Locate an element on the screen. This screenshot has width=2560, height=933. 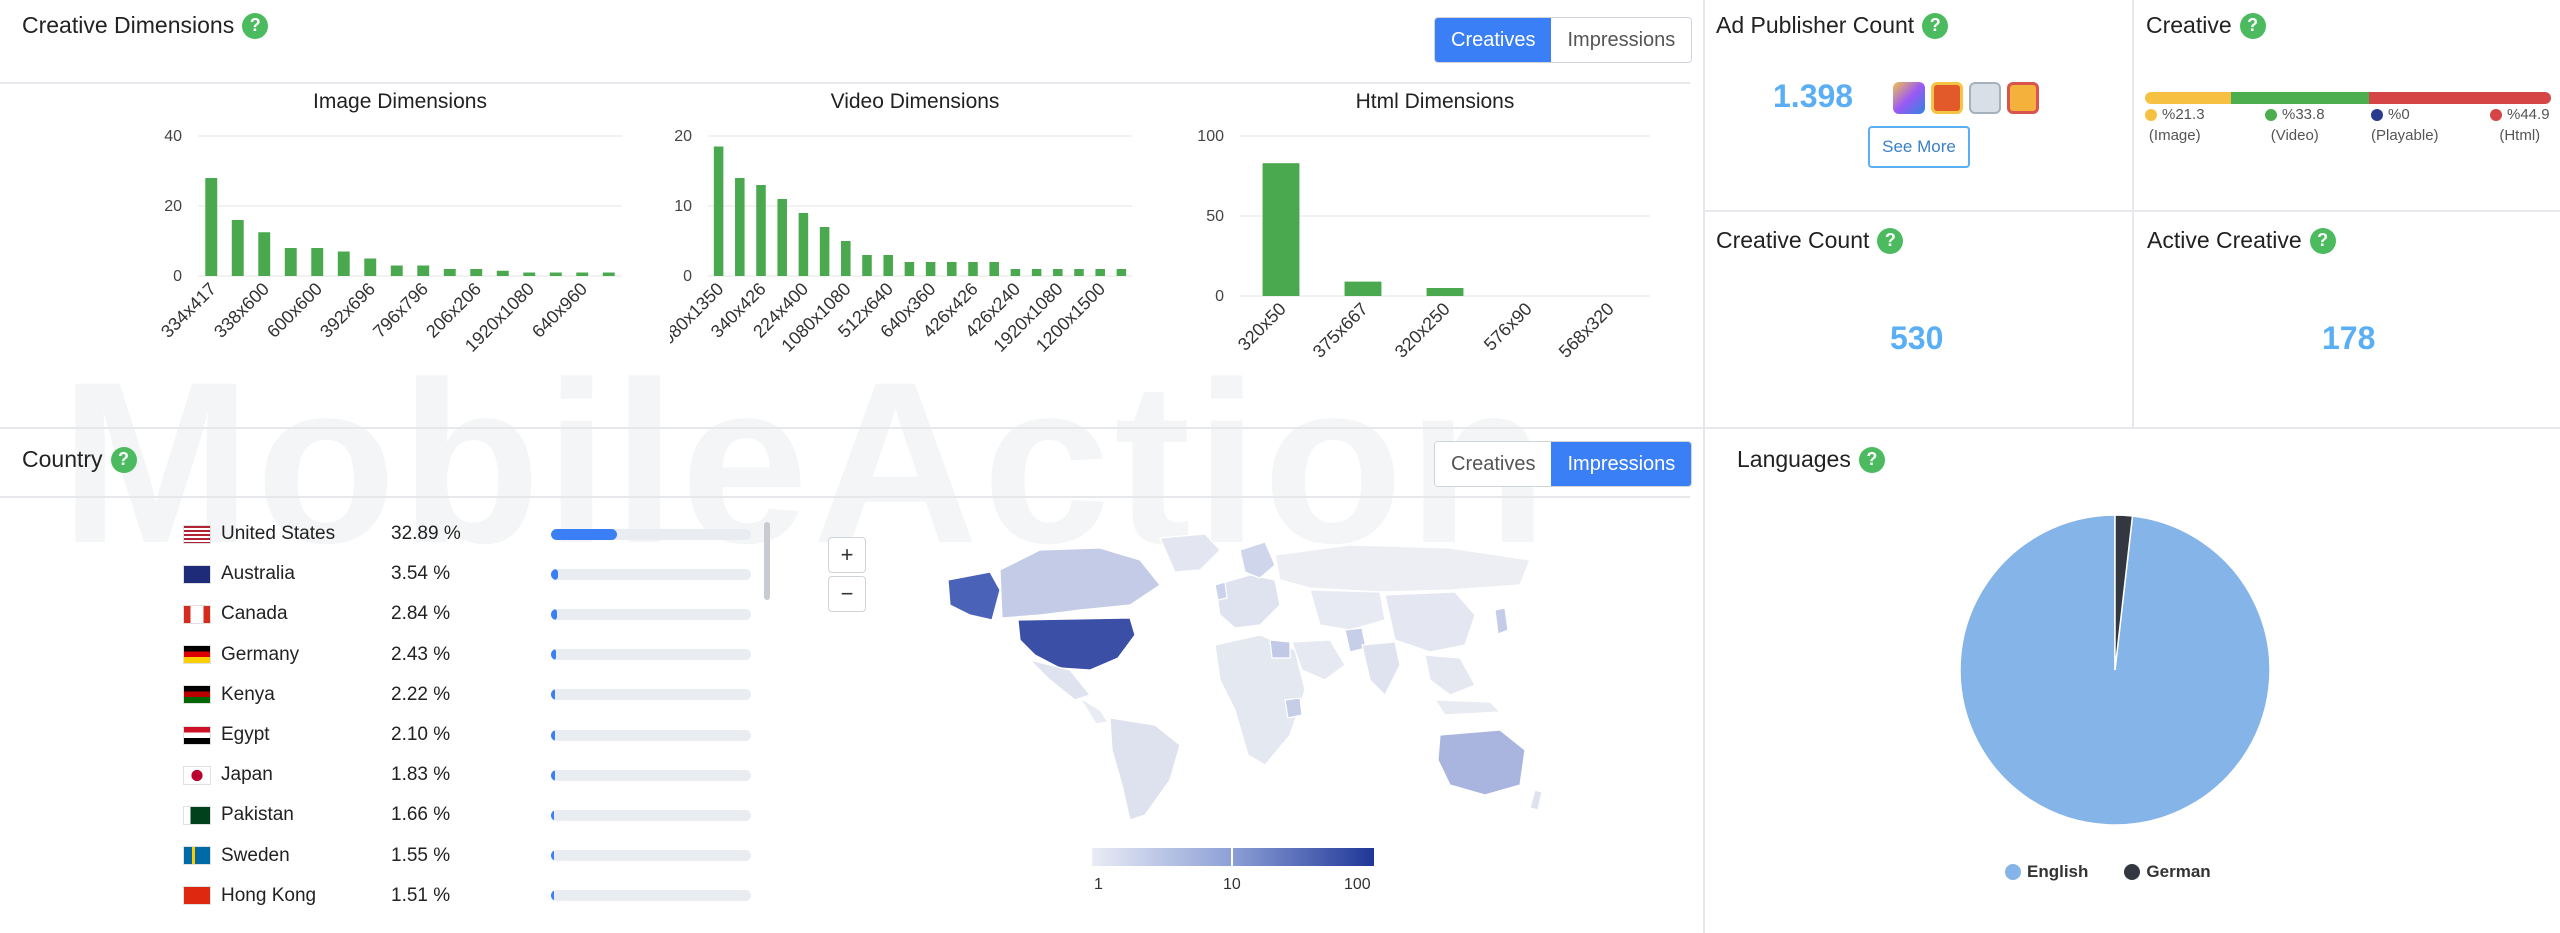
video-dimensions-title: Video Dimensions is located at coordinates (915, 101).